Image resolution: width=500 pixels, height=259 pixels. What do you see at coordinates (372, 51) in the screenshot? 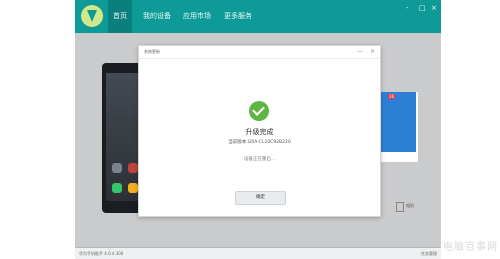
I see `dialog-close-button: ×` at bounding box center [372, 51].